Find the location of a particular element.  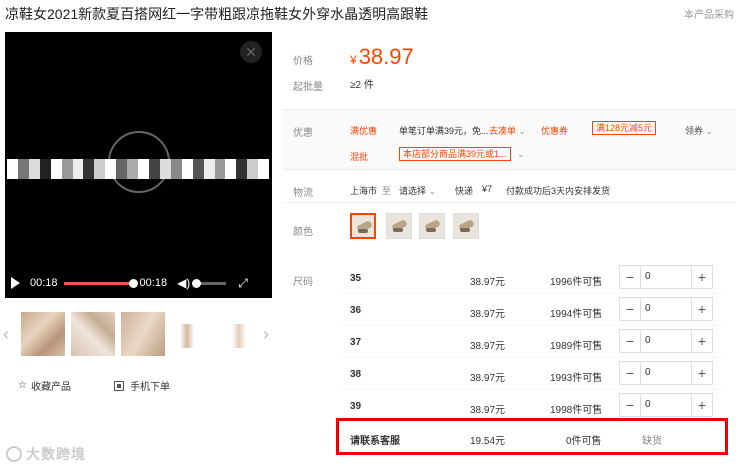

close-icon: ✕ is located at coordinates (251, 52).